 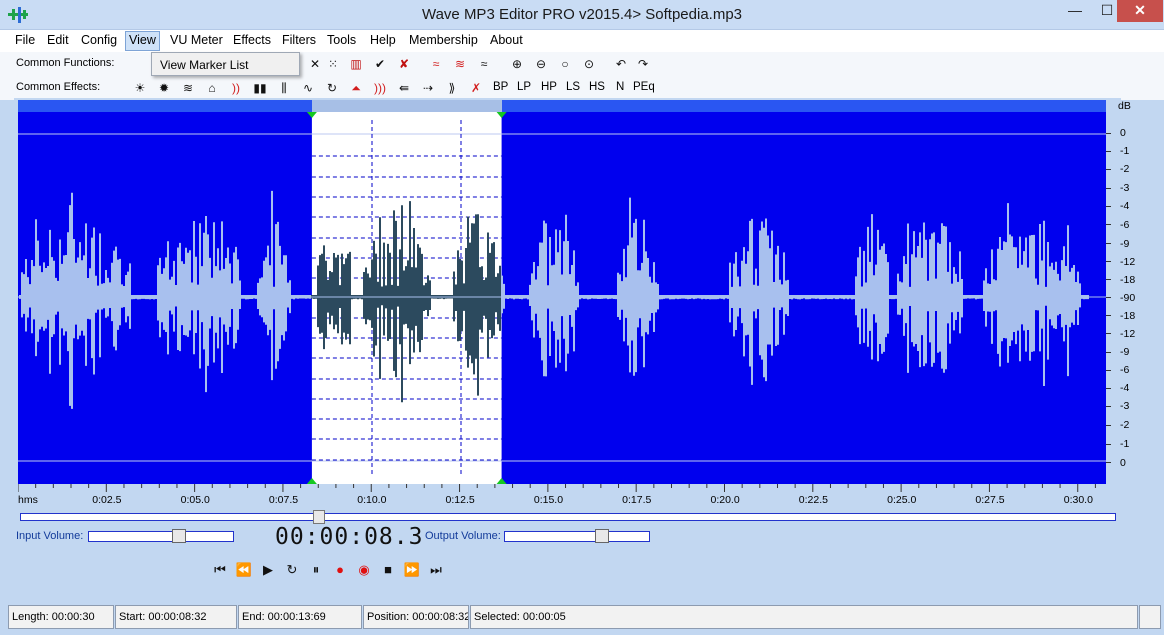 What do you see at coordinates (268, 570) in the screenshot?
I see `play-icon: ▶` at bounding box center [268, 570].